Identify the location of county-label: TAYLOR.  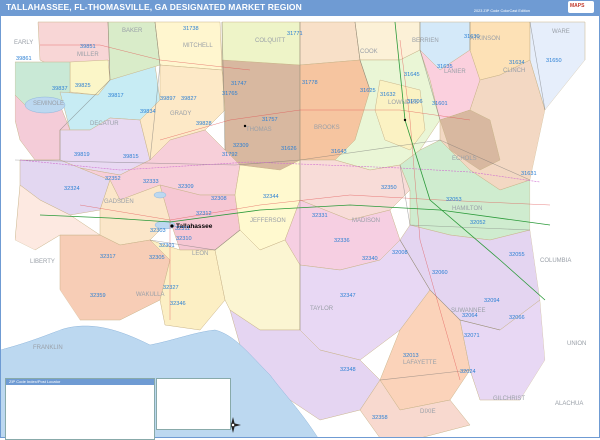
(322, 309).